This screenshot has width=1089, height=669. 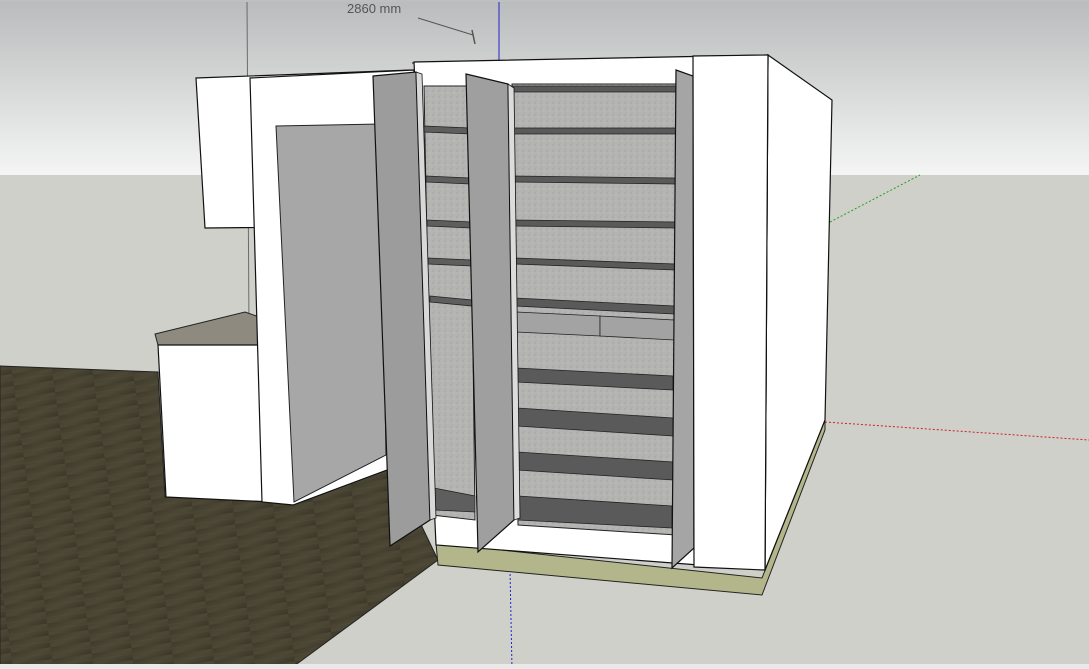 I want to click on right-panel, so click(x=730, y=312).